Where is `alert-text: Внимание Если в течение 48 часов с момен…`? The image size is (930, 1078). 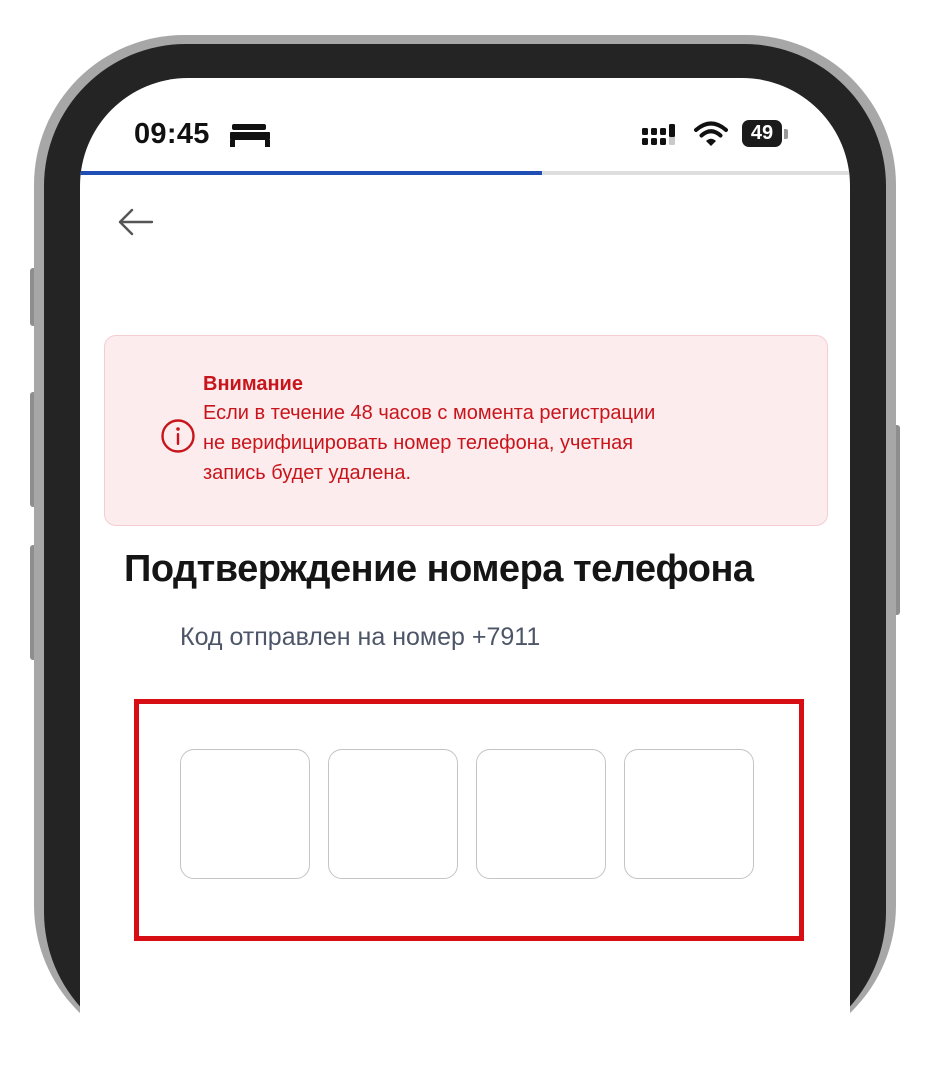
alert-text: Внимание Если в течение 48 часов с момен… is located at coordinates (508, 429).